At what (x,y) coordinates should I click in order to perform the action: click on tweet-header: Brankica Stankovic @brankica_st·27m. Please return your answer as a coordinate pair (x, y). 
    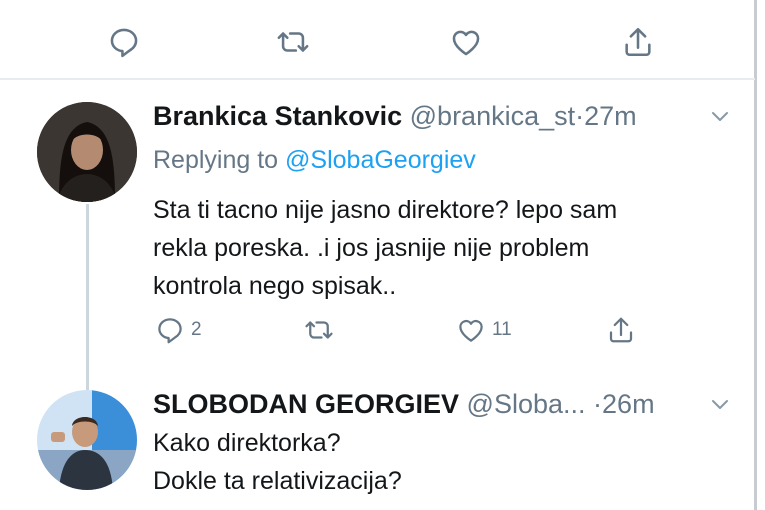
    Looking at the image, I should click on (395, 116).